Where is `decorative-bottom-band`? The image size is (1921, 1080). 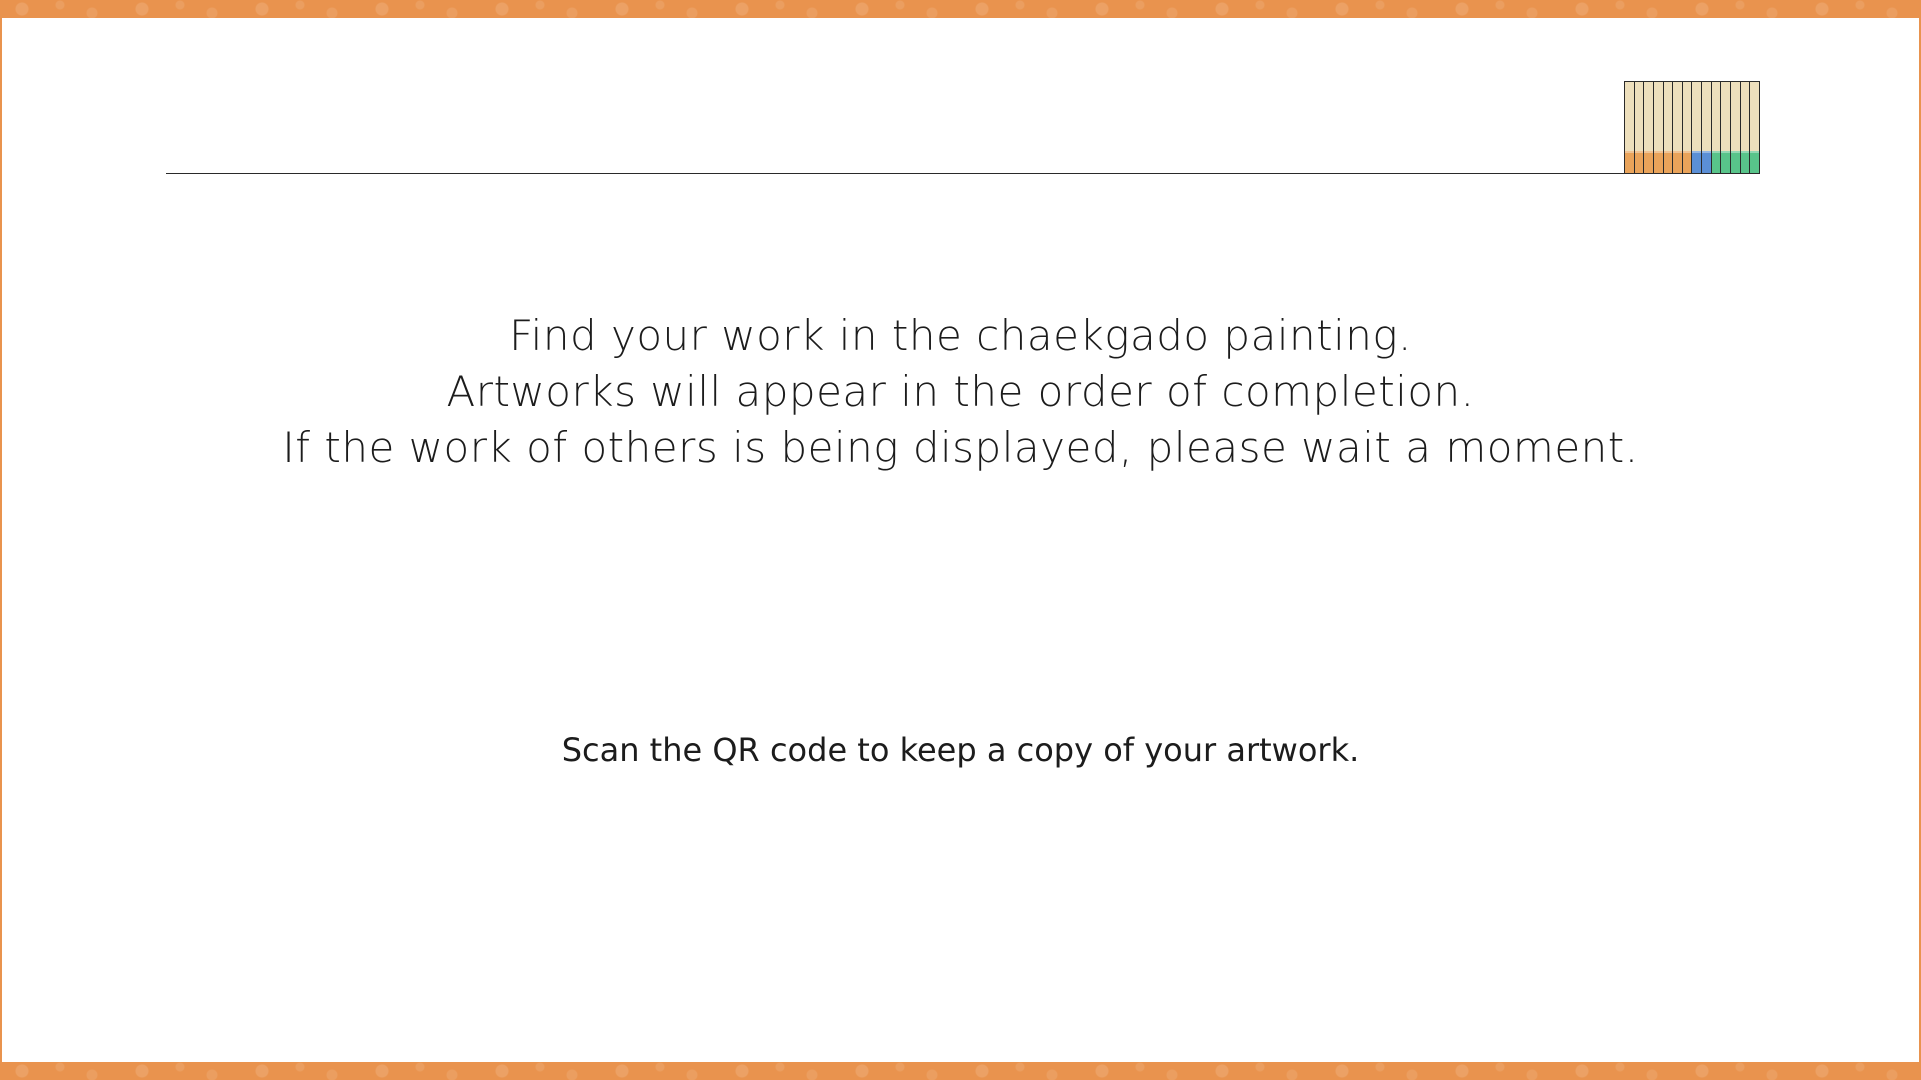
decorative-bottom-band is located at coordinates (960, 1071).